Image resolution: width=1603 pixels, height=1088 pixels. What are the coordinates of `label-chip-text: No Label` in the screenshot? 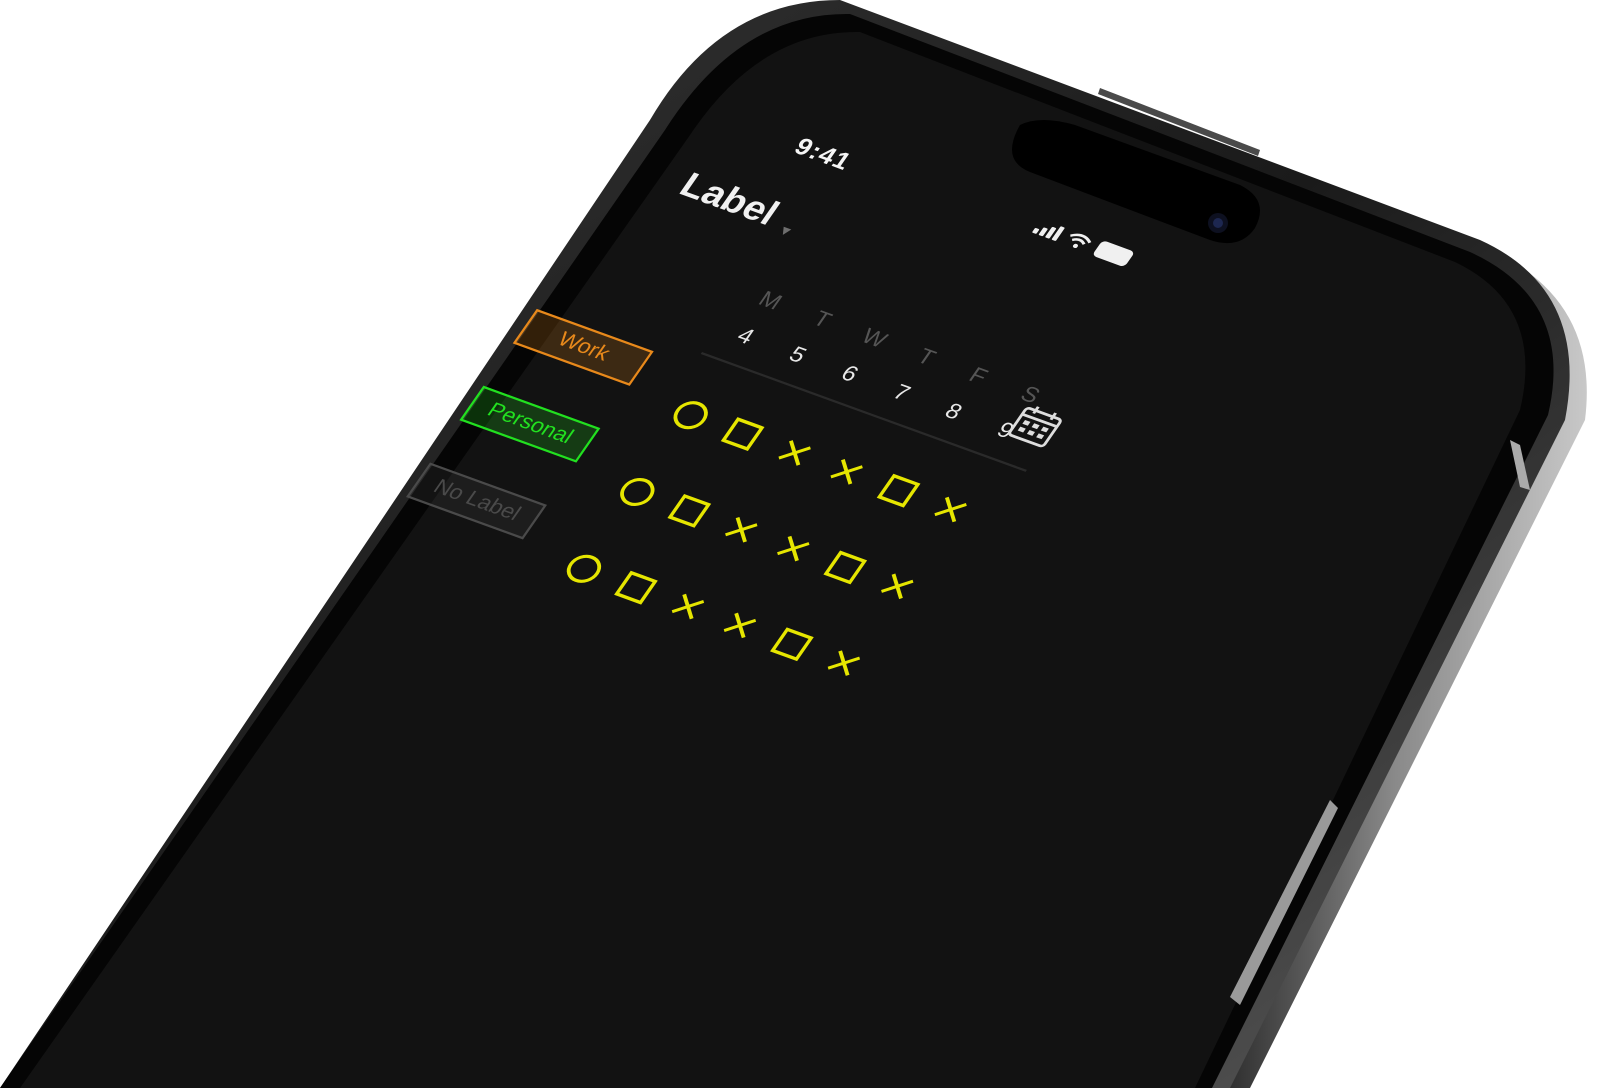 It's located at (477, 500).